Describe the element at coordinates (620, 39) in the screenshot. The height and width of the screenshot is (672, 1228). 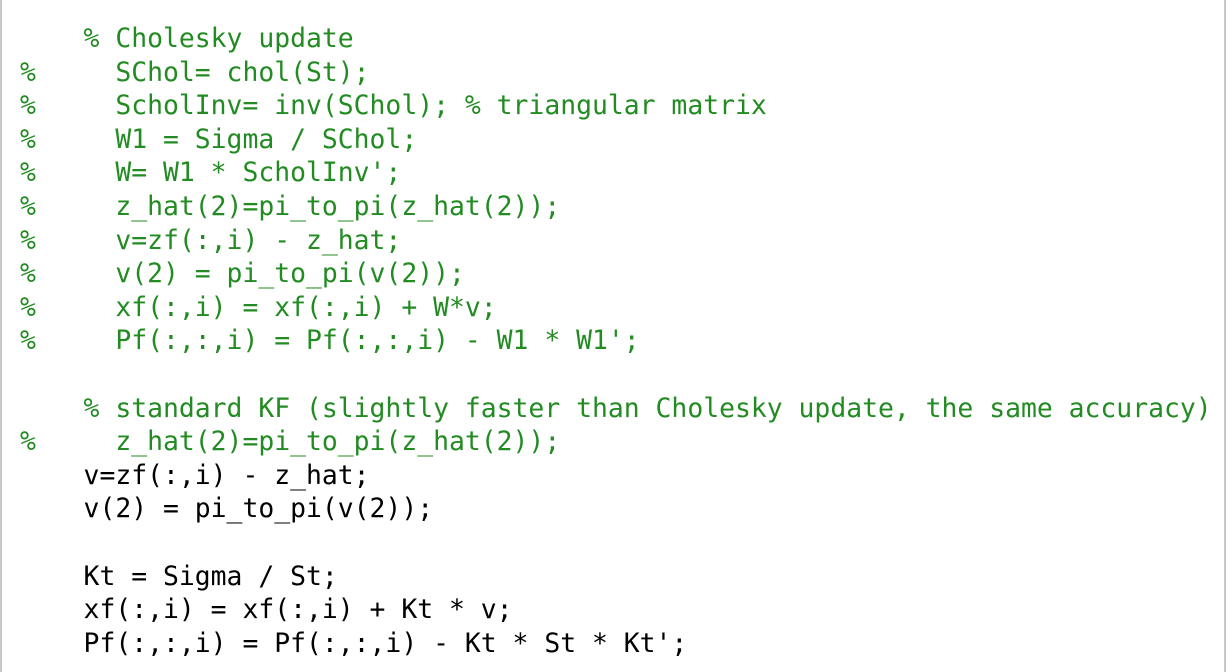
I see `code-line: % Cholesky update` at that location.